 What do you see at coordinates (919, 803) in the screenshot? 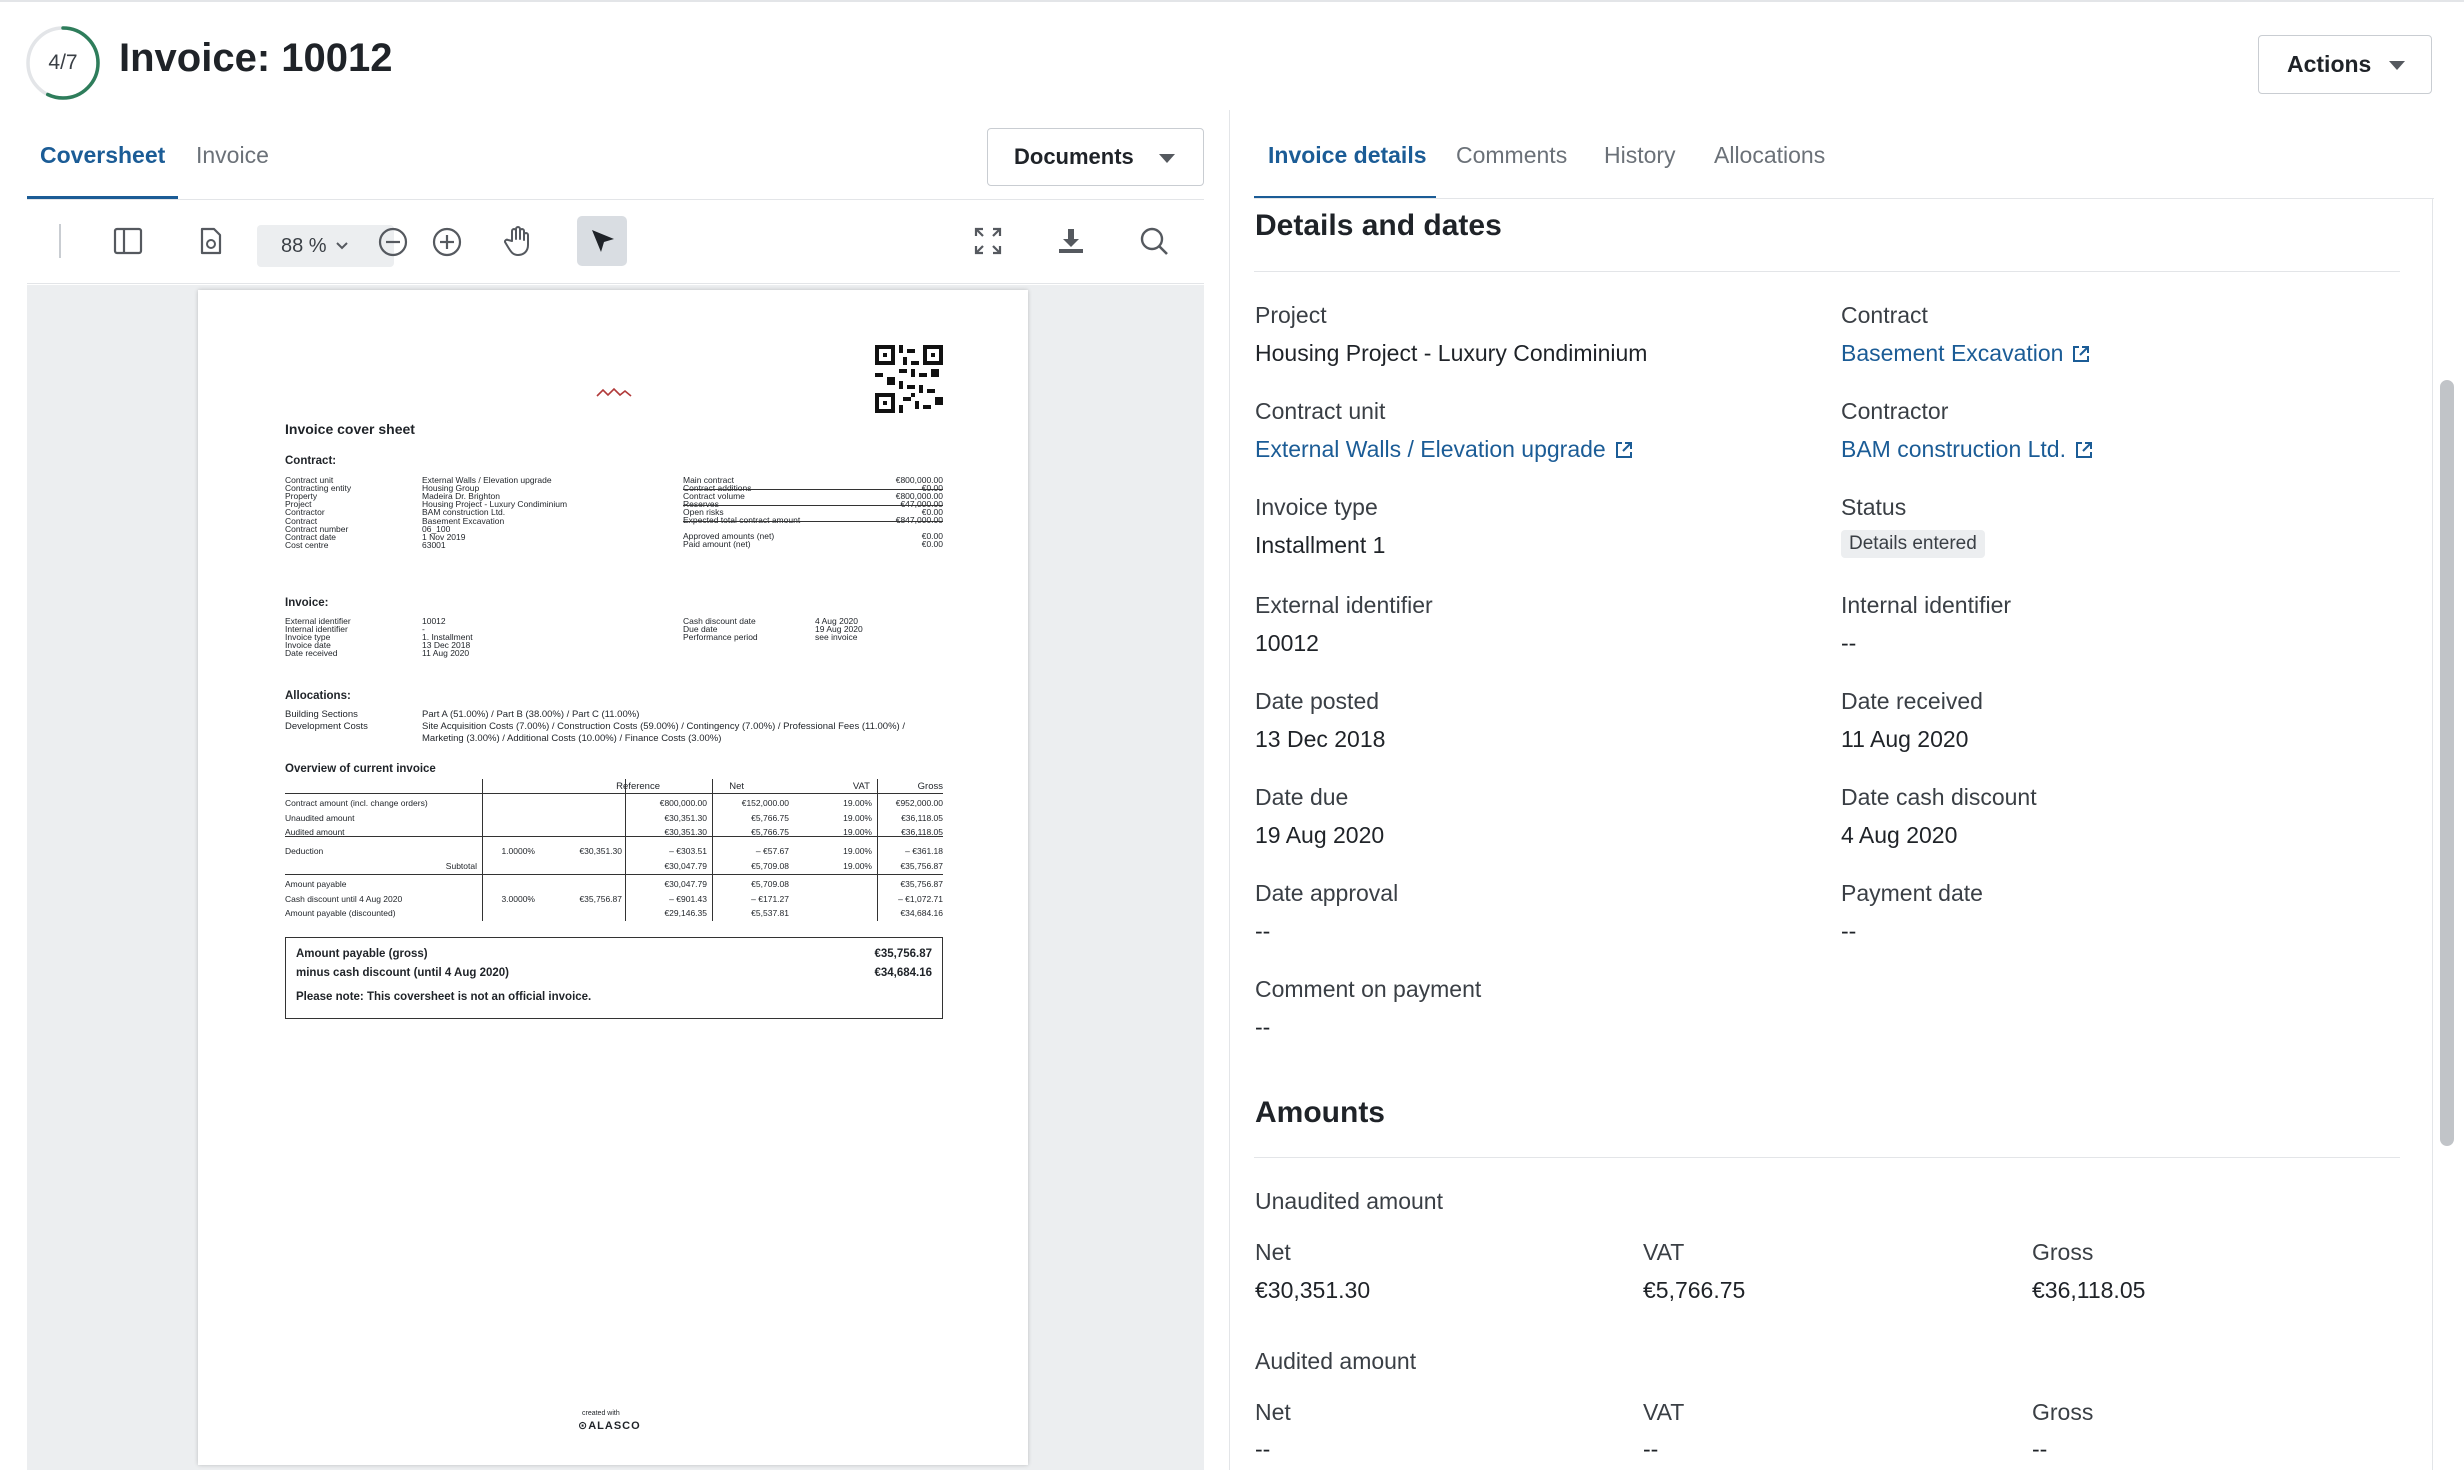
I see `pdf-table-cell: €952,000.00` at bounding box center [919, 803].